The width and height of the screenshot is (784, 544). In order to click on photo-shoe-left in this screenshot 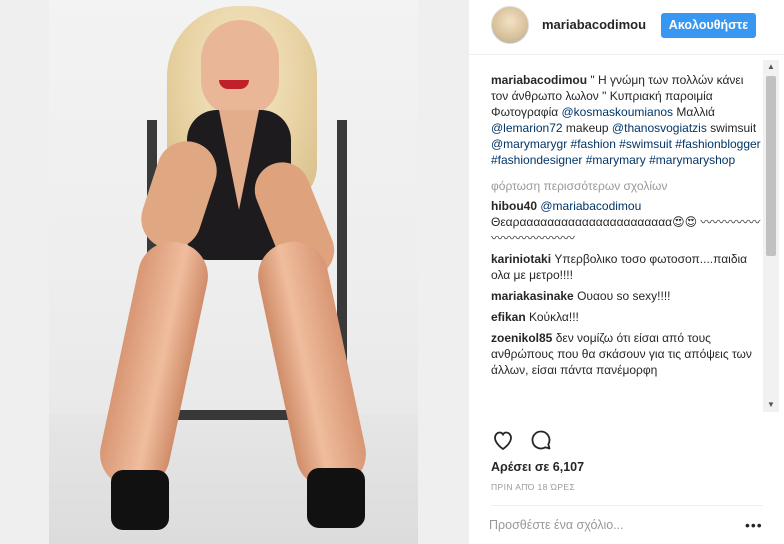, I will do `click(140, 500)`.